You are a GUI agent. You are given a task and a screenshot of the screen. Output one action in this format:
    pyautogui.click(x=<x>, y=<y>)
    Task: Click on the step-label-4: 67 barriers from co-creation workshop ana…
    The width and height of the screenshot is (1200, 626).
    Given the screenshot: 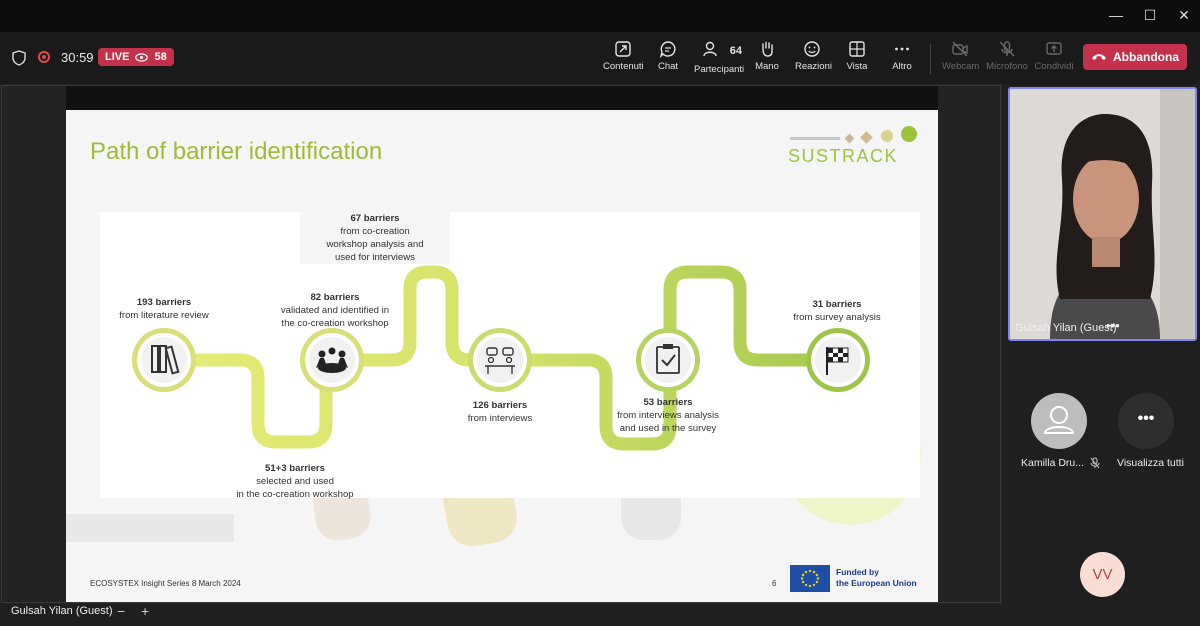 What is the action you would take?
    pyautogui.click(x=375, y=238)
    